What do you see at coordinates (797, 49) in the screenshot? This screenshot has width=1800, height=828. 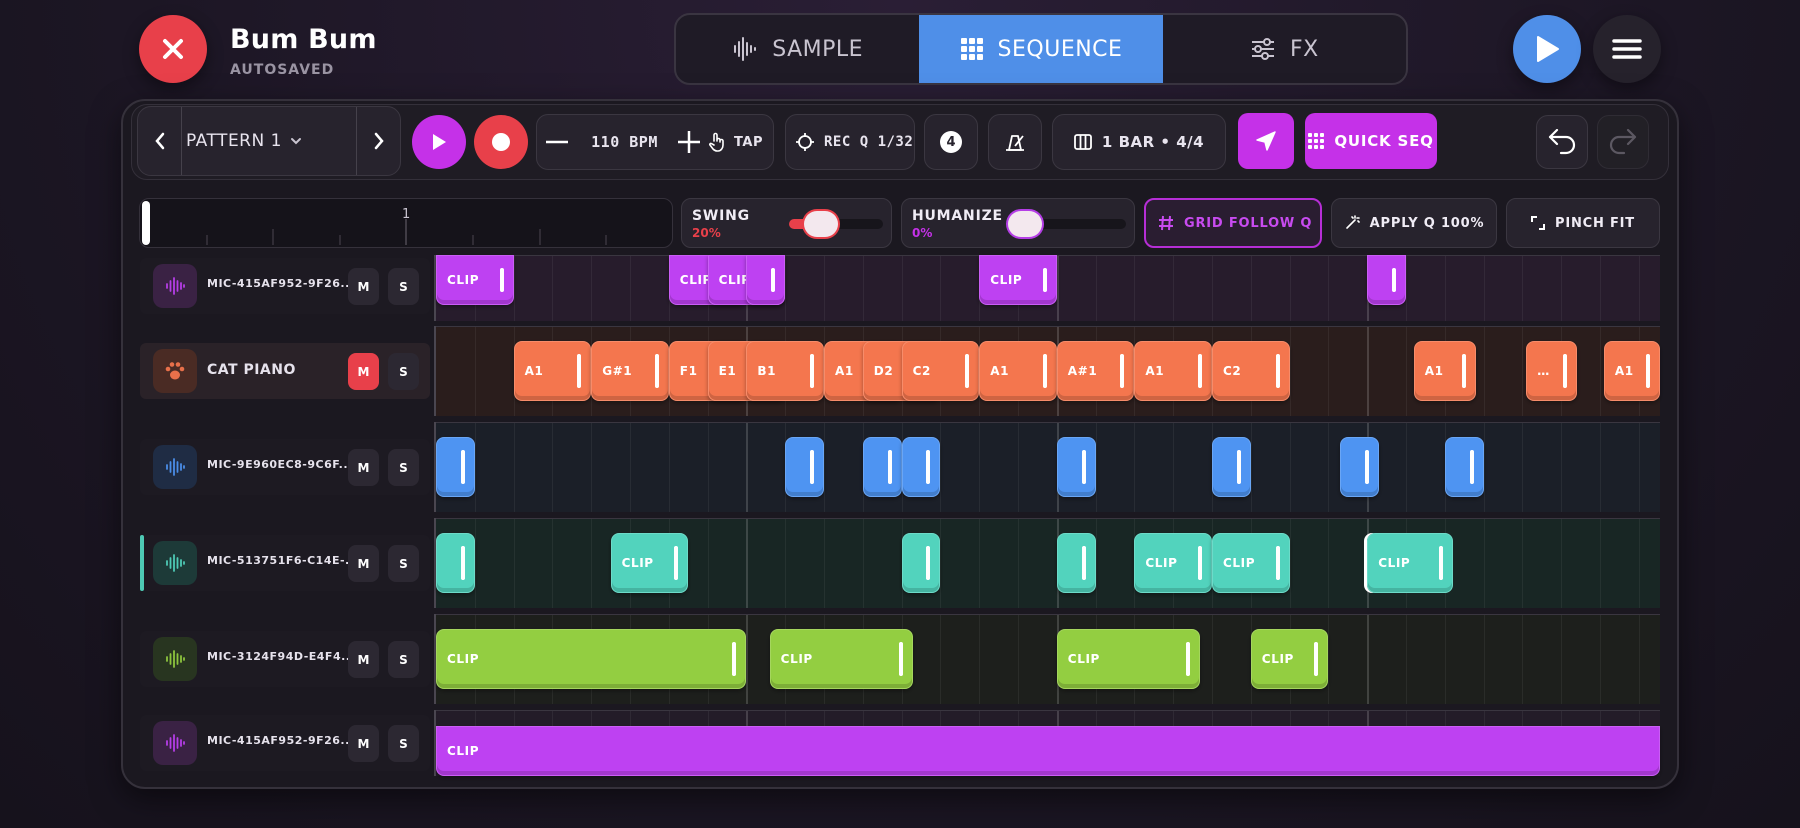 I see `tab-sample: SAMPLE` at bounding box center [797, 49].